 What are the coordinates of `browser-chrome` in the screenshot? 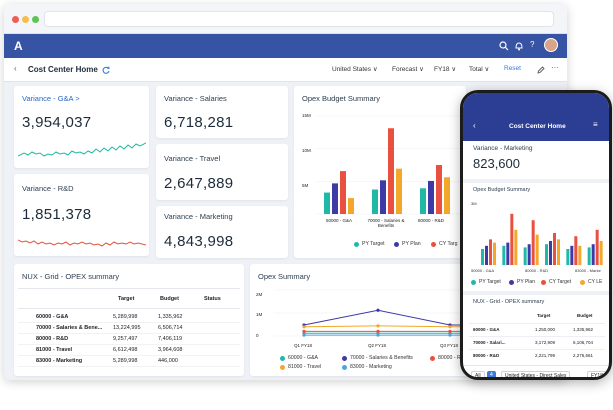 It's located at (285, 19).